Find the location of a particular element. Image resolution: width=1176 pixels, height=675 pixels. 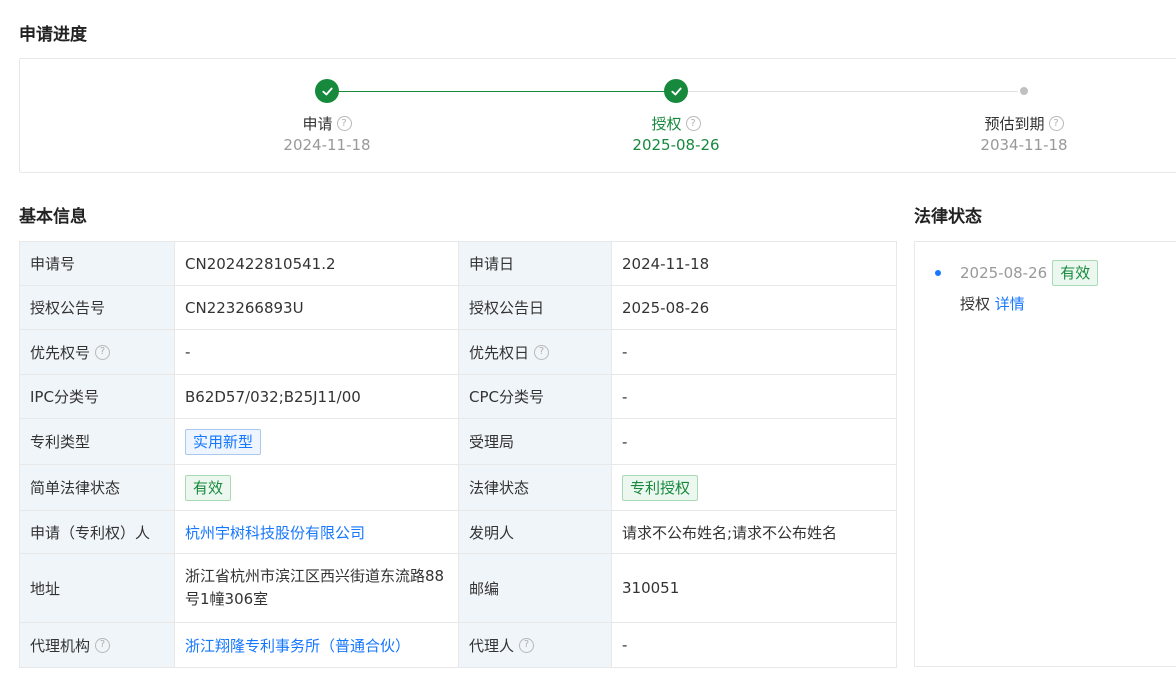

patent-type-tag: 实用新型 is located at coordinates (223, 441).